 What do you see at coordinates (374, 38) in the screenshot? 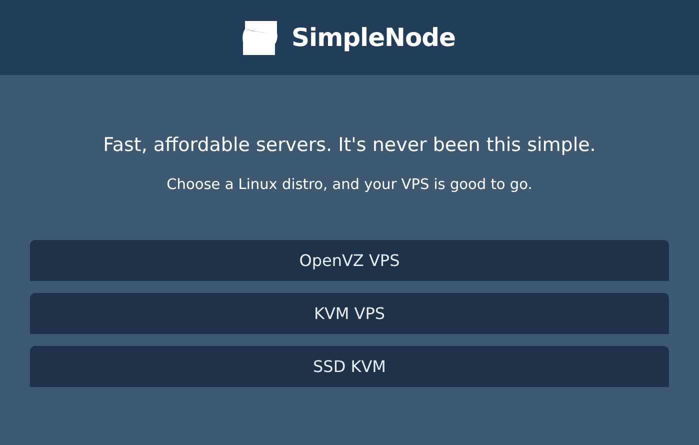
I see `brand-name: SimpleNode` at bounding box center [374, 38].